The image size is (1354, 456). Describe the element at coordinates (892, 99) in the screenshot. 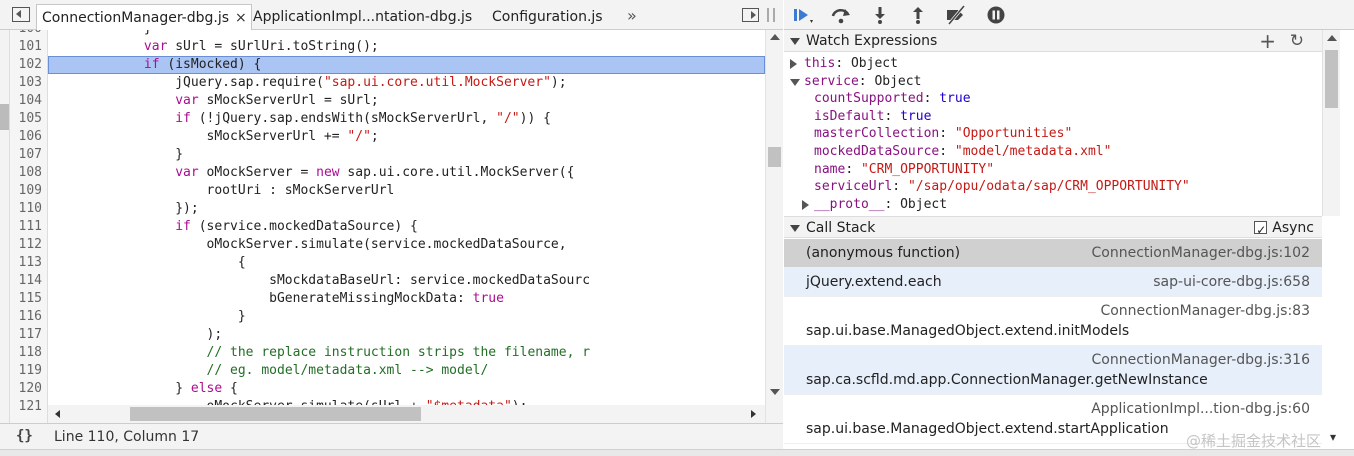

I see `watch-property-row: countSupported: true` at that location.